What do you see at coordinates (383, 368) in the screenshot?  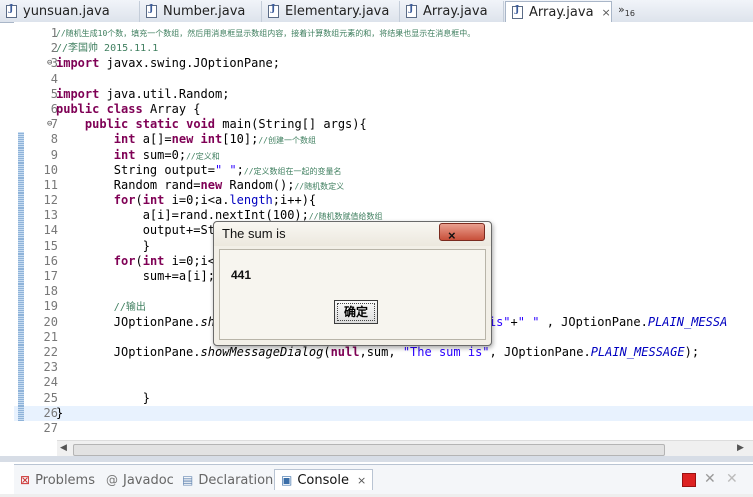 I see `code-line: 23` at bounding box center [383, 368].